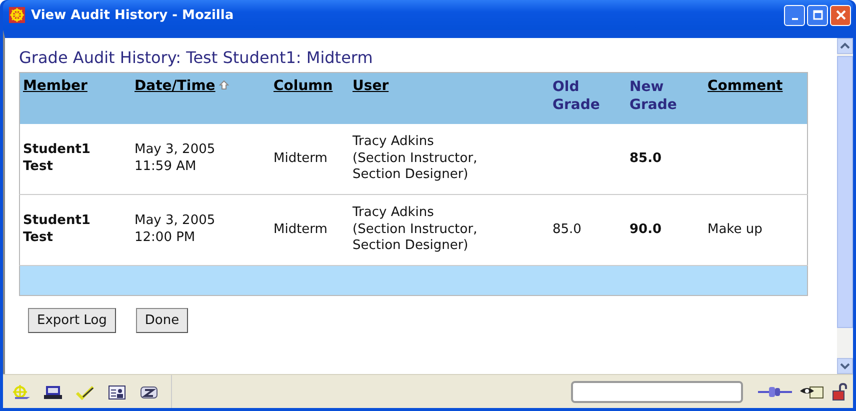 This screenshot has width=856, height=411. I want to click on table-cell: May 3, 2005 12:00 PM, so click(175, 229).